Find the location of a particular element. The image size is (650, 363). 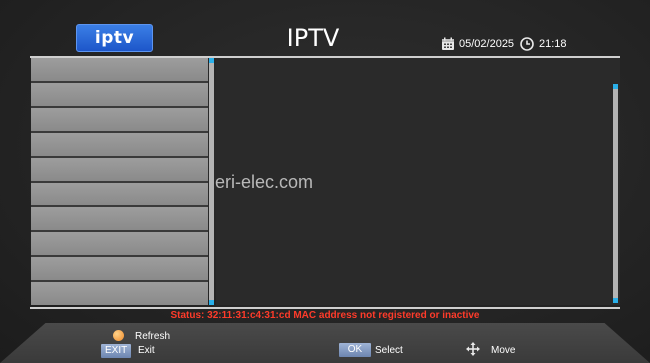

ok-key: OK is located at coordinates (355, 350).